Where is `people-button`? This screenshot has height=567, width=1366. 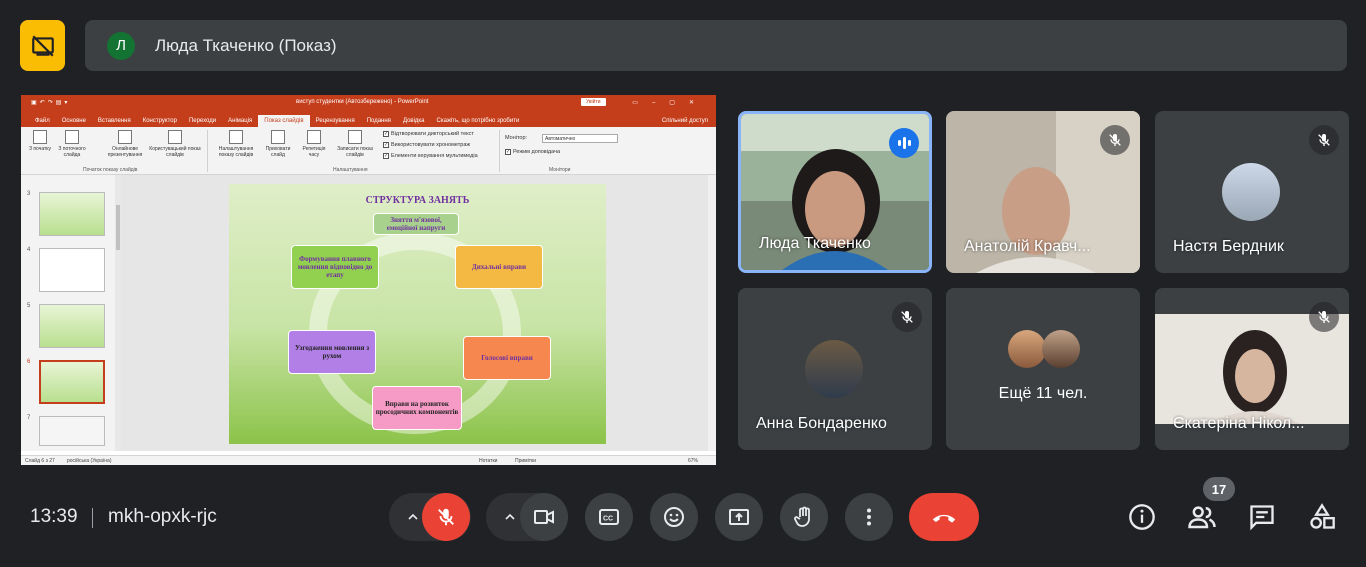
people-button is located at coordinates (1202, 517).